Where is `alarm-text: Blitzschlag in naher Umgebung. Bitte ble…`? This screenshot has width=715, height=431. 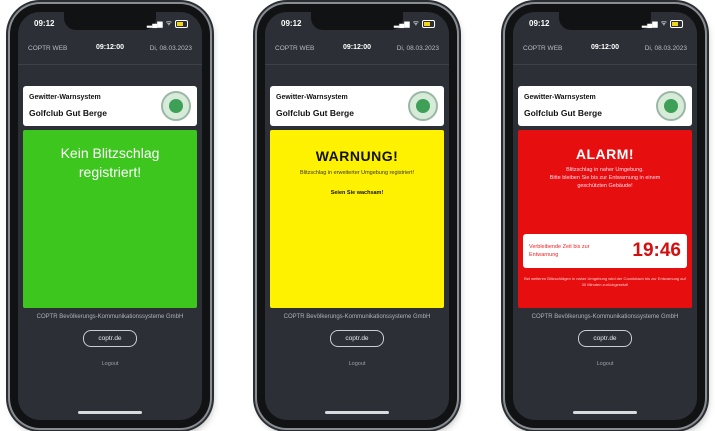
alarm-text: Blitzschlag in naher Umgebung. Bitte ble… is located at coordinates (605, 178).